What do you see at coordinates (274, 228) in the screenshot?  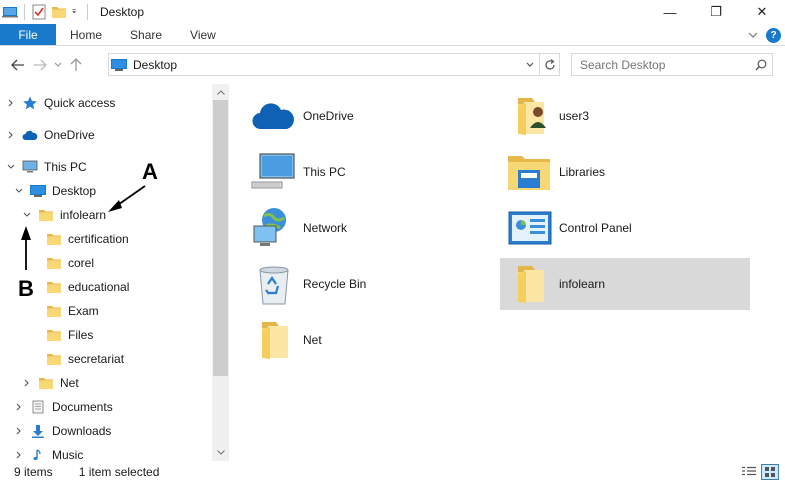 I see `network-icon` at bounding box center [274, 228].